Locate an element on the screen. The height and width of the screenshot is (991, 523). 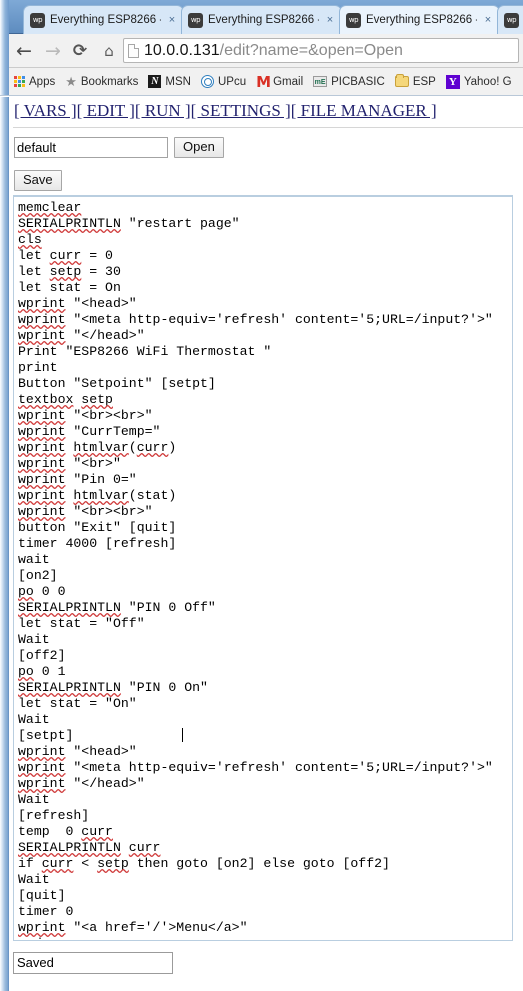
file-open-row: Open is located at coordinates (119, 147).